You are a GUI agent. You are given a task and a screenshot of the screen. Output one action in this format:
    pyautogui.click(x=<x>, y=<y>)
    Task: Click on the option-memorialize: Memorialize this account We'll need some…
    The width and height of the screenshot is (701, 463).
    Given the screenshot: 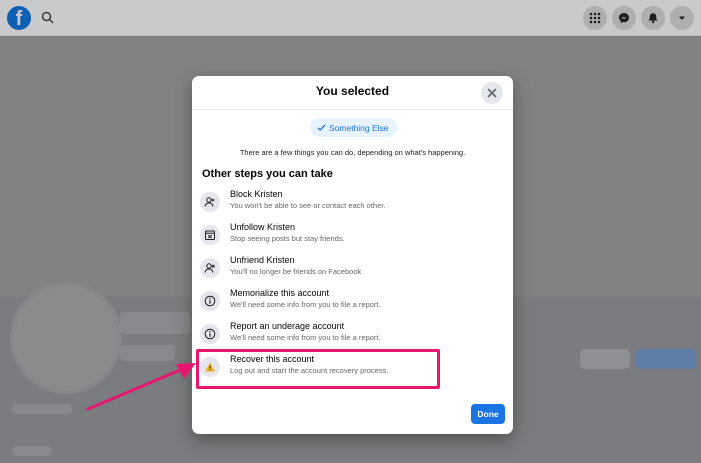 What is the action you would take?
    pyautogui.click(x=350, y=302)
    